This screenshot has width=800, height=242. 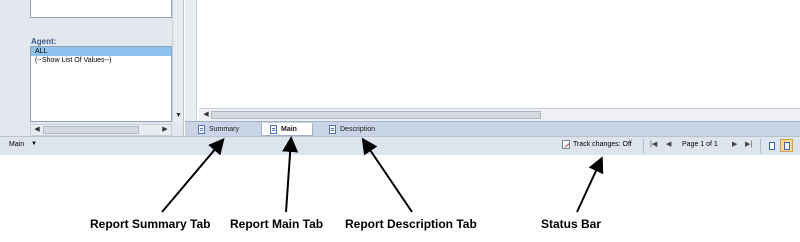 What do you see at coordinates (150, 224) in the screenshot?
I see `annotation-summary-tab: Report Summary Tab` at bounding box center [150, 224].